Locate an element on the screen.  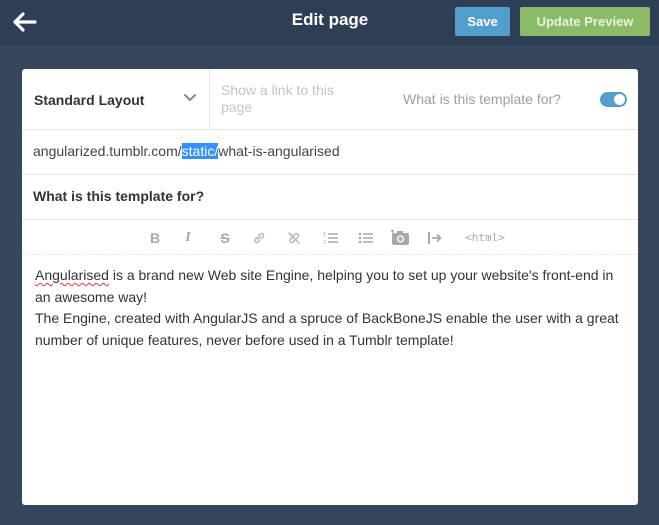
chevron-down-icon is located at coordinates (190, 98).